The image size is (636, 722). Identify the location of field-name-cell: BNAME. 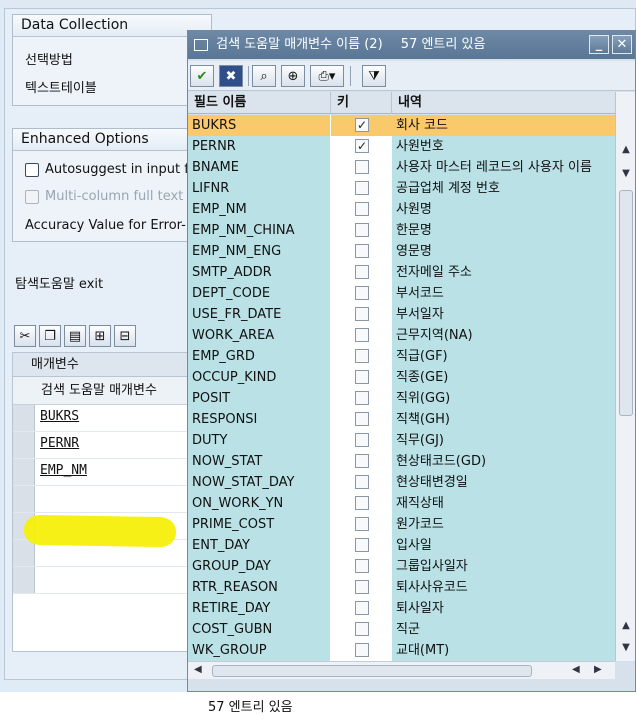
(259, 167).